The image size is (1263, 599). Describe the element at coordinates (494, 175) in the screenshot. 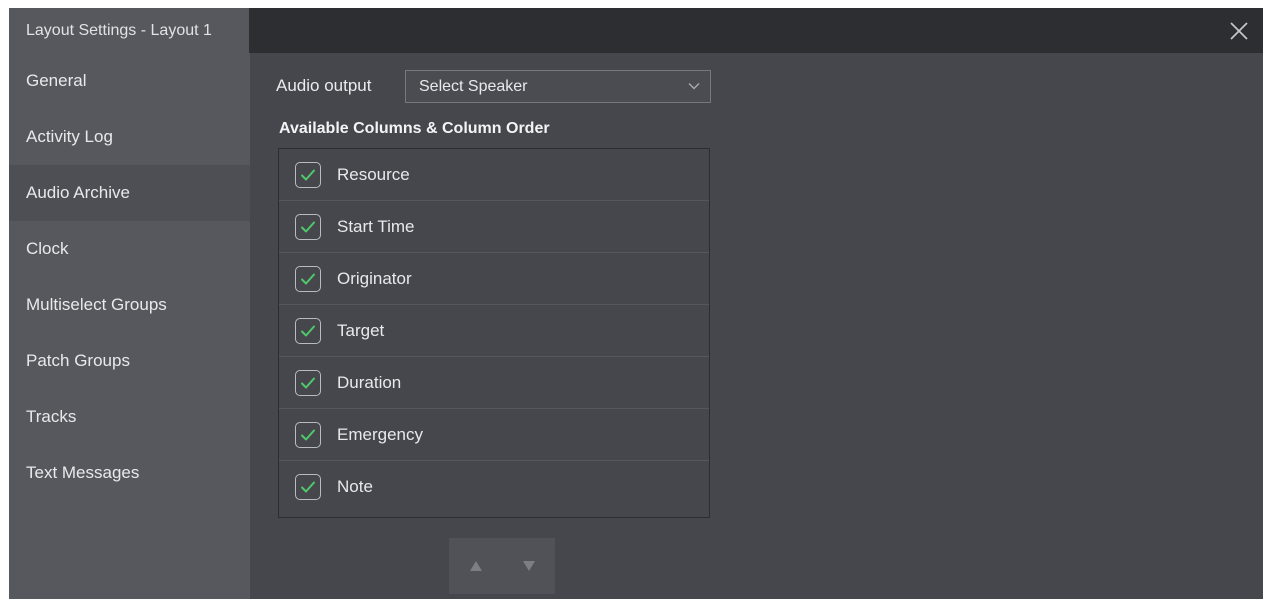

I see `column-row-resource: Resource` at that location.